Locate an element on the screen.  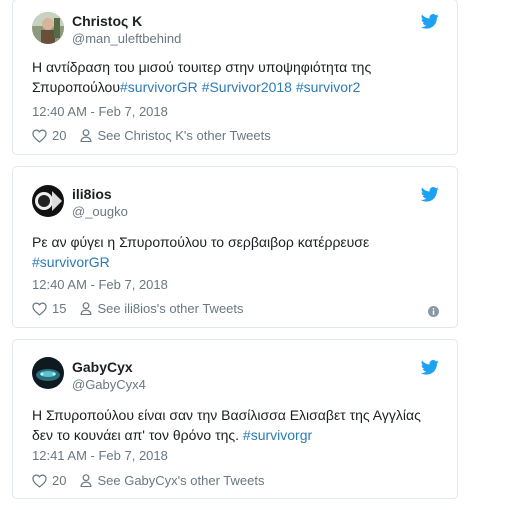
tweet-timestamp: 12:41 AM - Feb 7, 2018 is located at coordinates (100, 455).